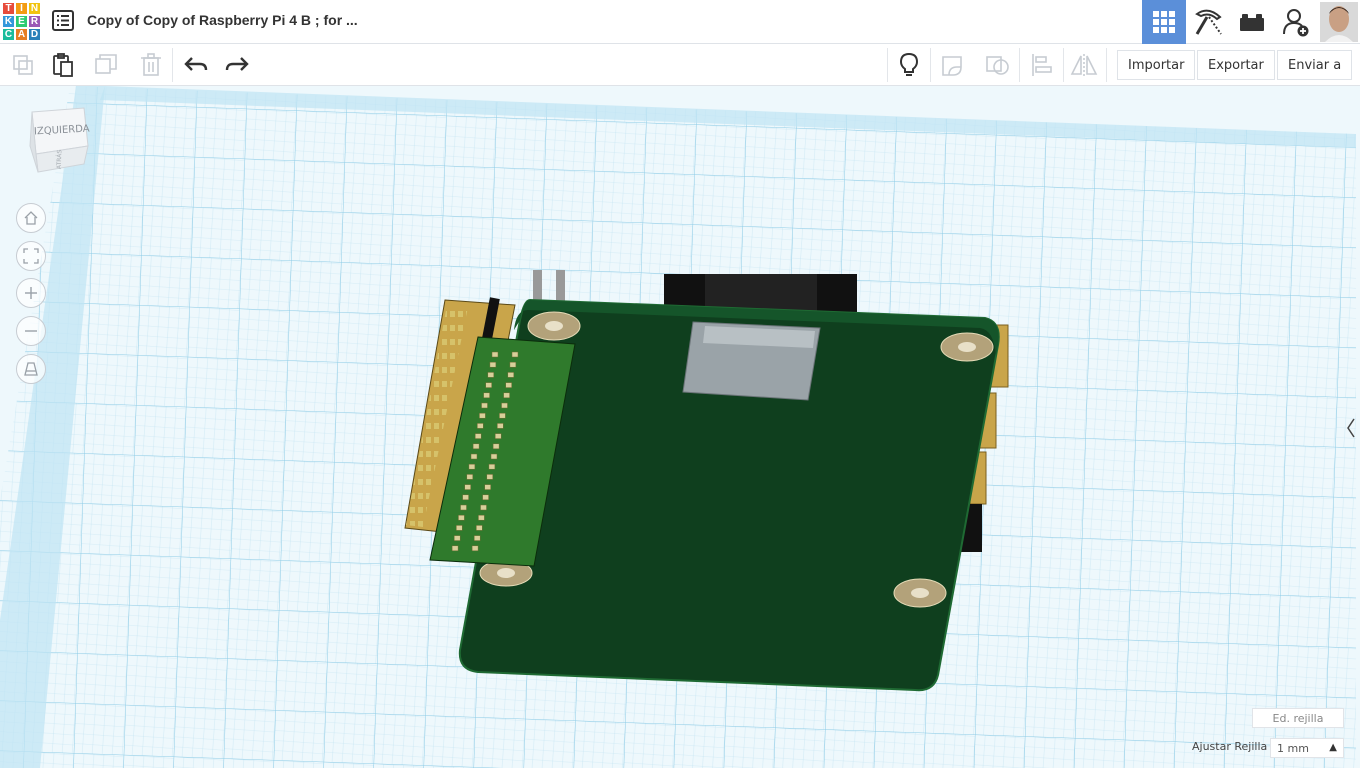  I want to click on redo-icon, so click(237, 64).